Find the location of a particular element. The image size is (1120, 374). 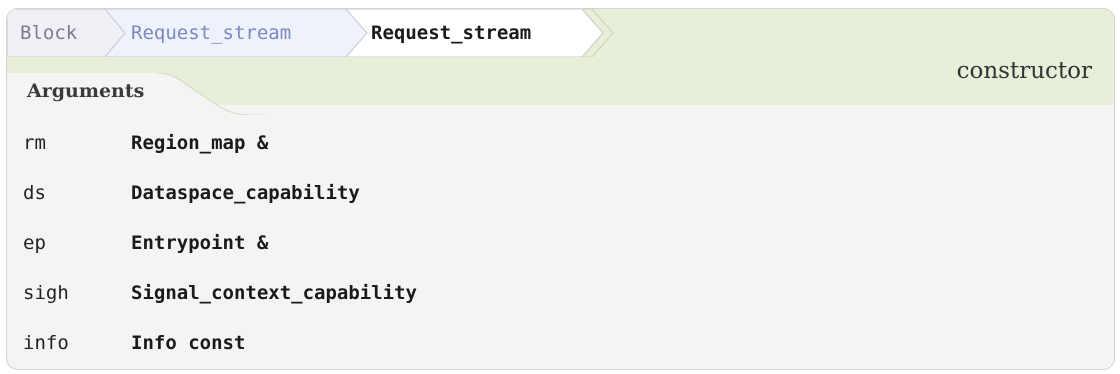

breadcrumb: Block Request_stream Request_stream is located at coordinates (317, 33).